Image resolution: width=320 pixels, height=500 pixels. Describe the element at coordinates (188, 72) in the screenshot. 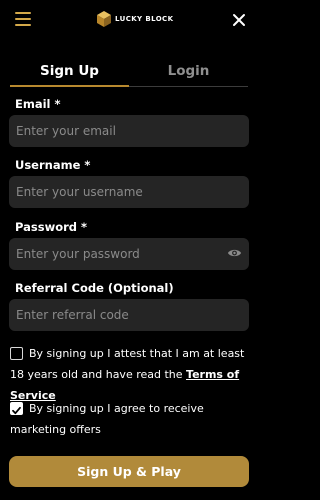

I see `tab-login: Login` at that location.